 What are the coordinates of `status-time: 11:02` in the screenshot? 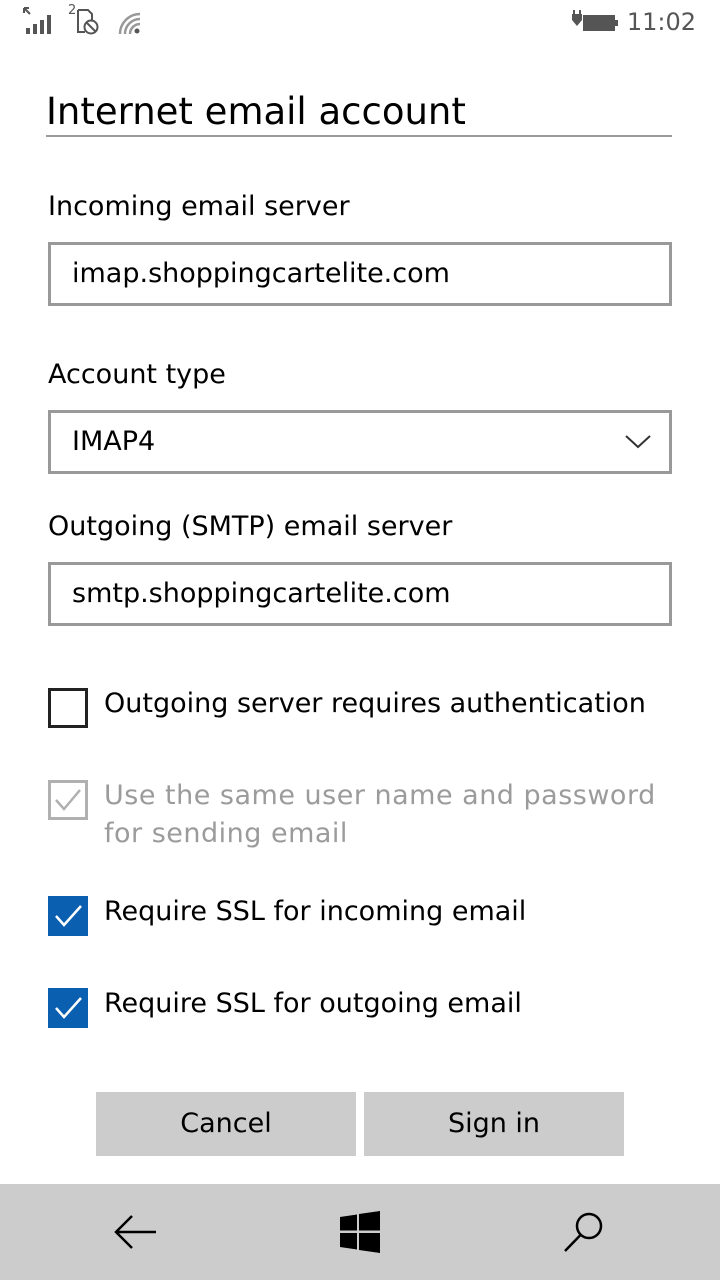 It's located at (661, 22).